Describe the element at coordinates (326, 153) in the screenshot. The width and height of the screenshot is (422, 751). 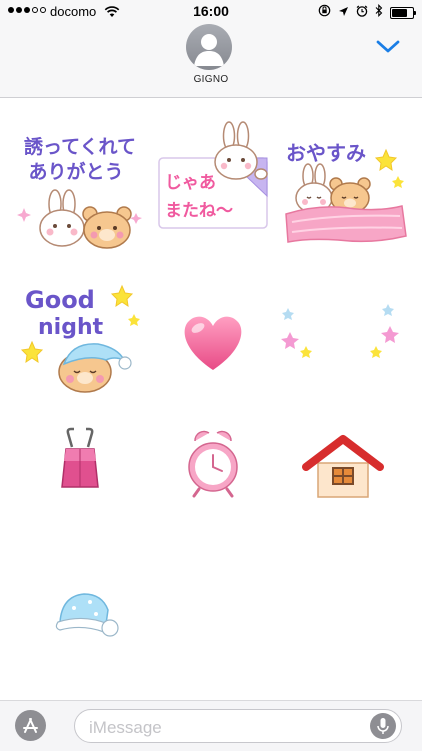
I see `sticker-text: おやすみ` at that location.